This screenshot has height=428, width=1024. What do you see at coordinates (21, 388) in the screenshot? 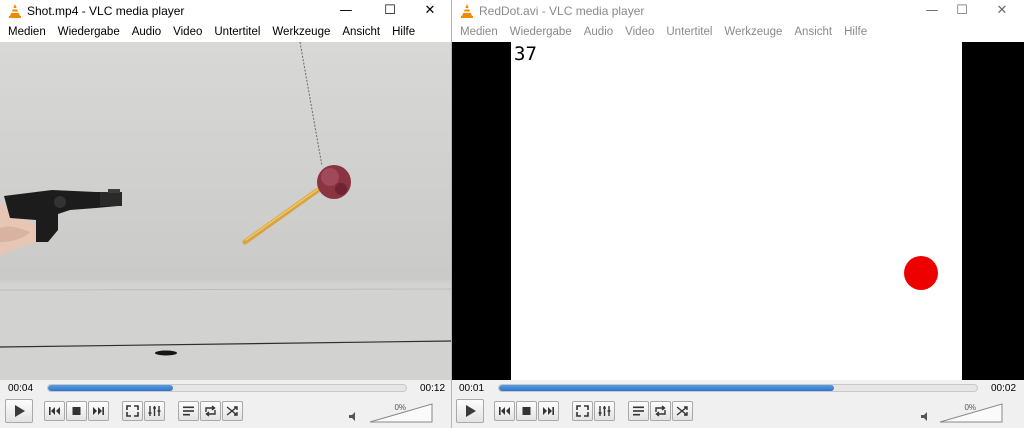
I see `elapsed-time: 00:04` at bounding box center [21, 388].